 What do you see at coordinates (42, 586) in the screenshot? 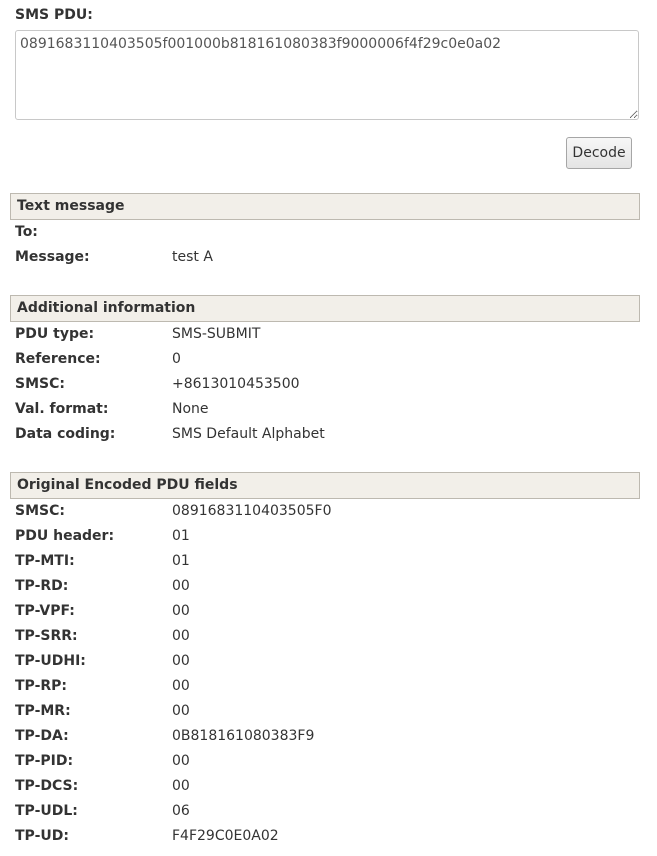
I see `encoded-field-label: TP-RD:` at bounding box center [42, 586].